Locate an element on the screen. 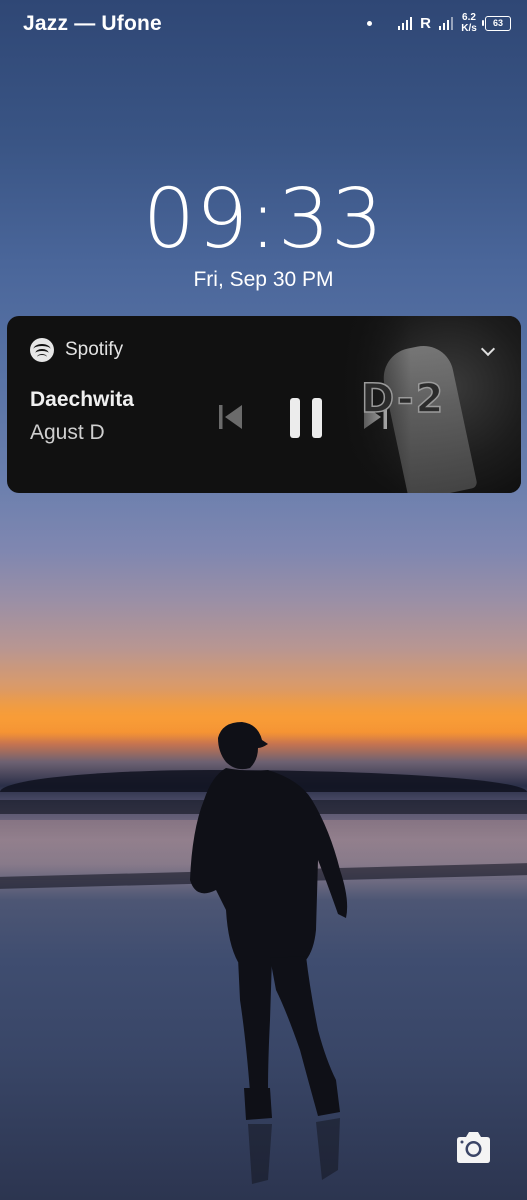 The width and height of the screenshot is (527, 1200). status-icons: R 6.2 K/s 63 is located at coordinates (439, 23).